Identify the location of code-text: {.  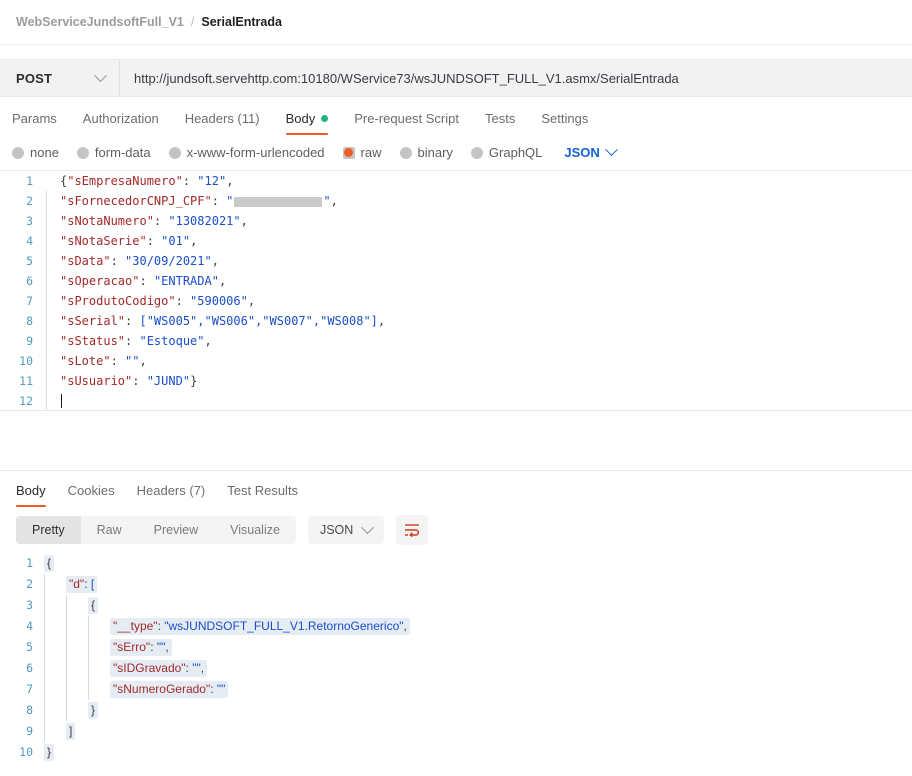
(93, 605).